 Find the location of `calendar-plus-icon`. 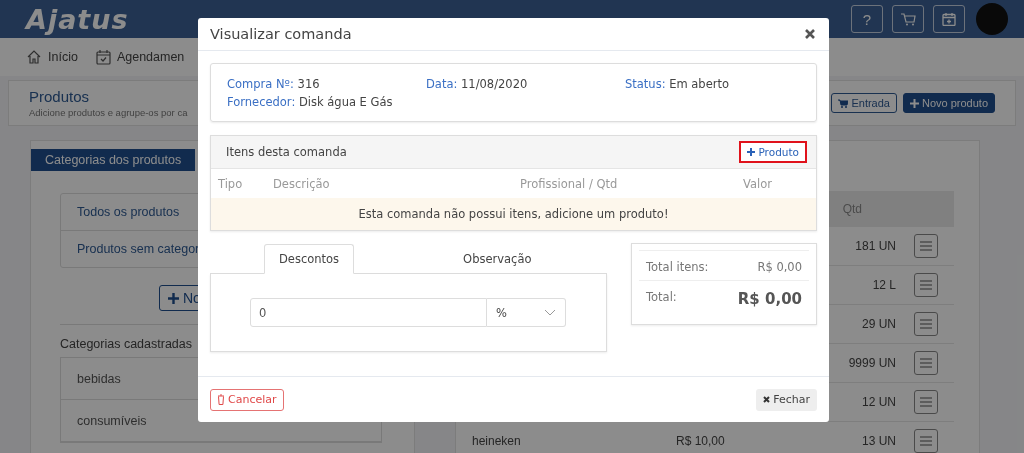

calendar-plus-icon is located at coordinates (949, 19).